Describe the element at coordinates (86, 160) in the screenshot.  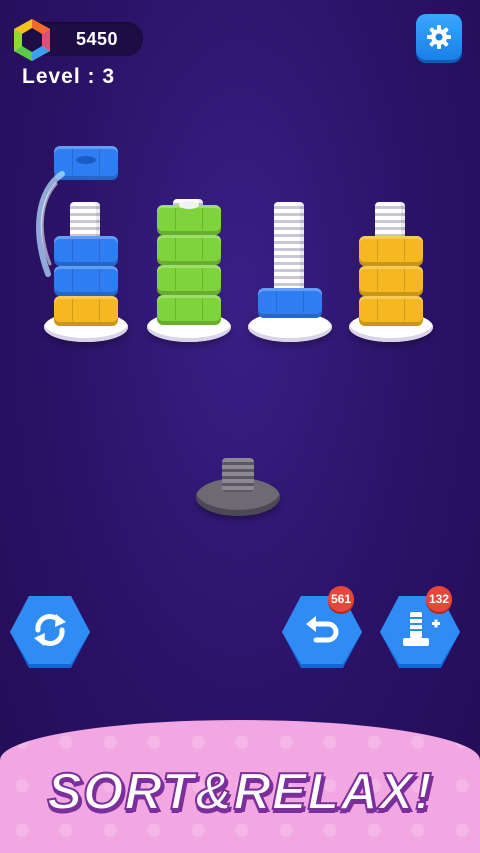
I see `nut-hole` at that location.